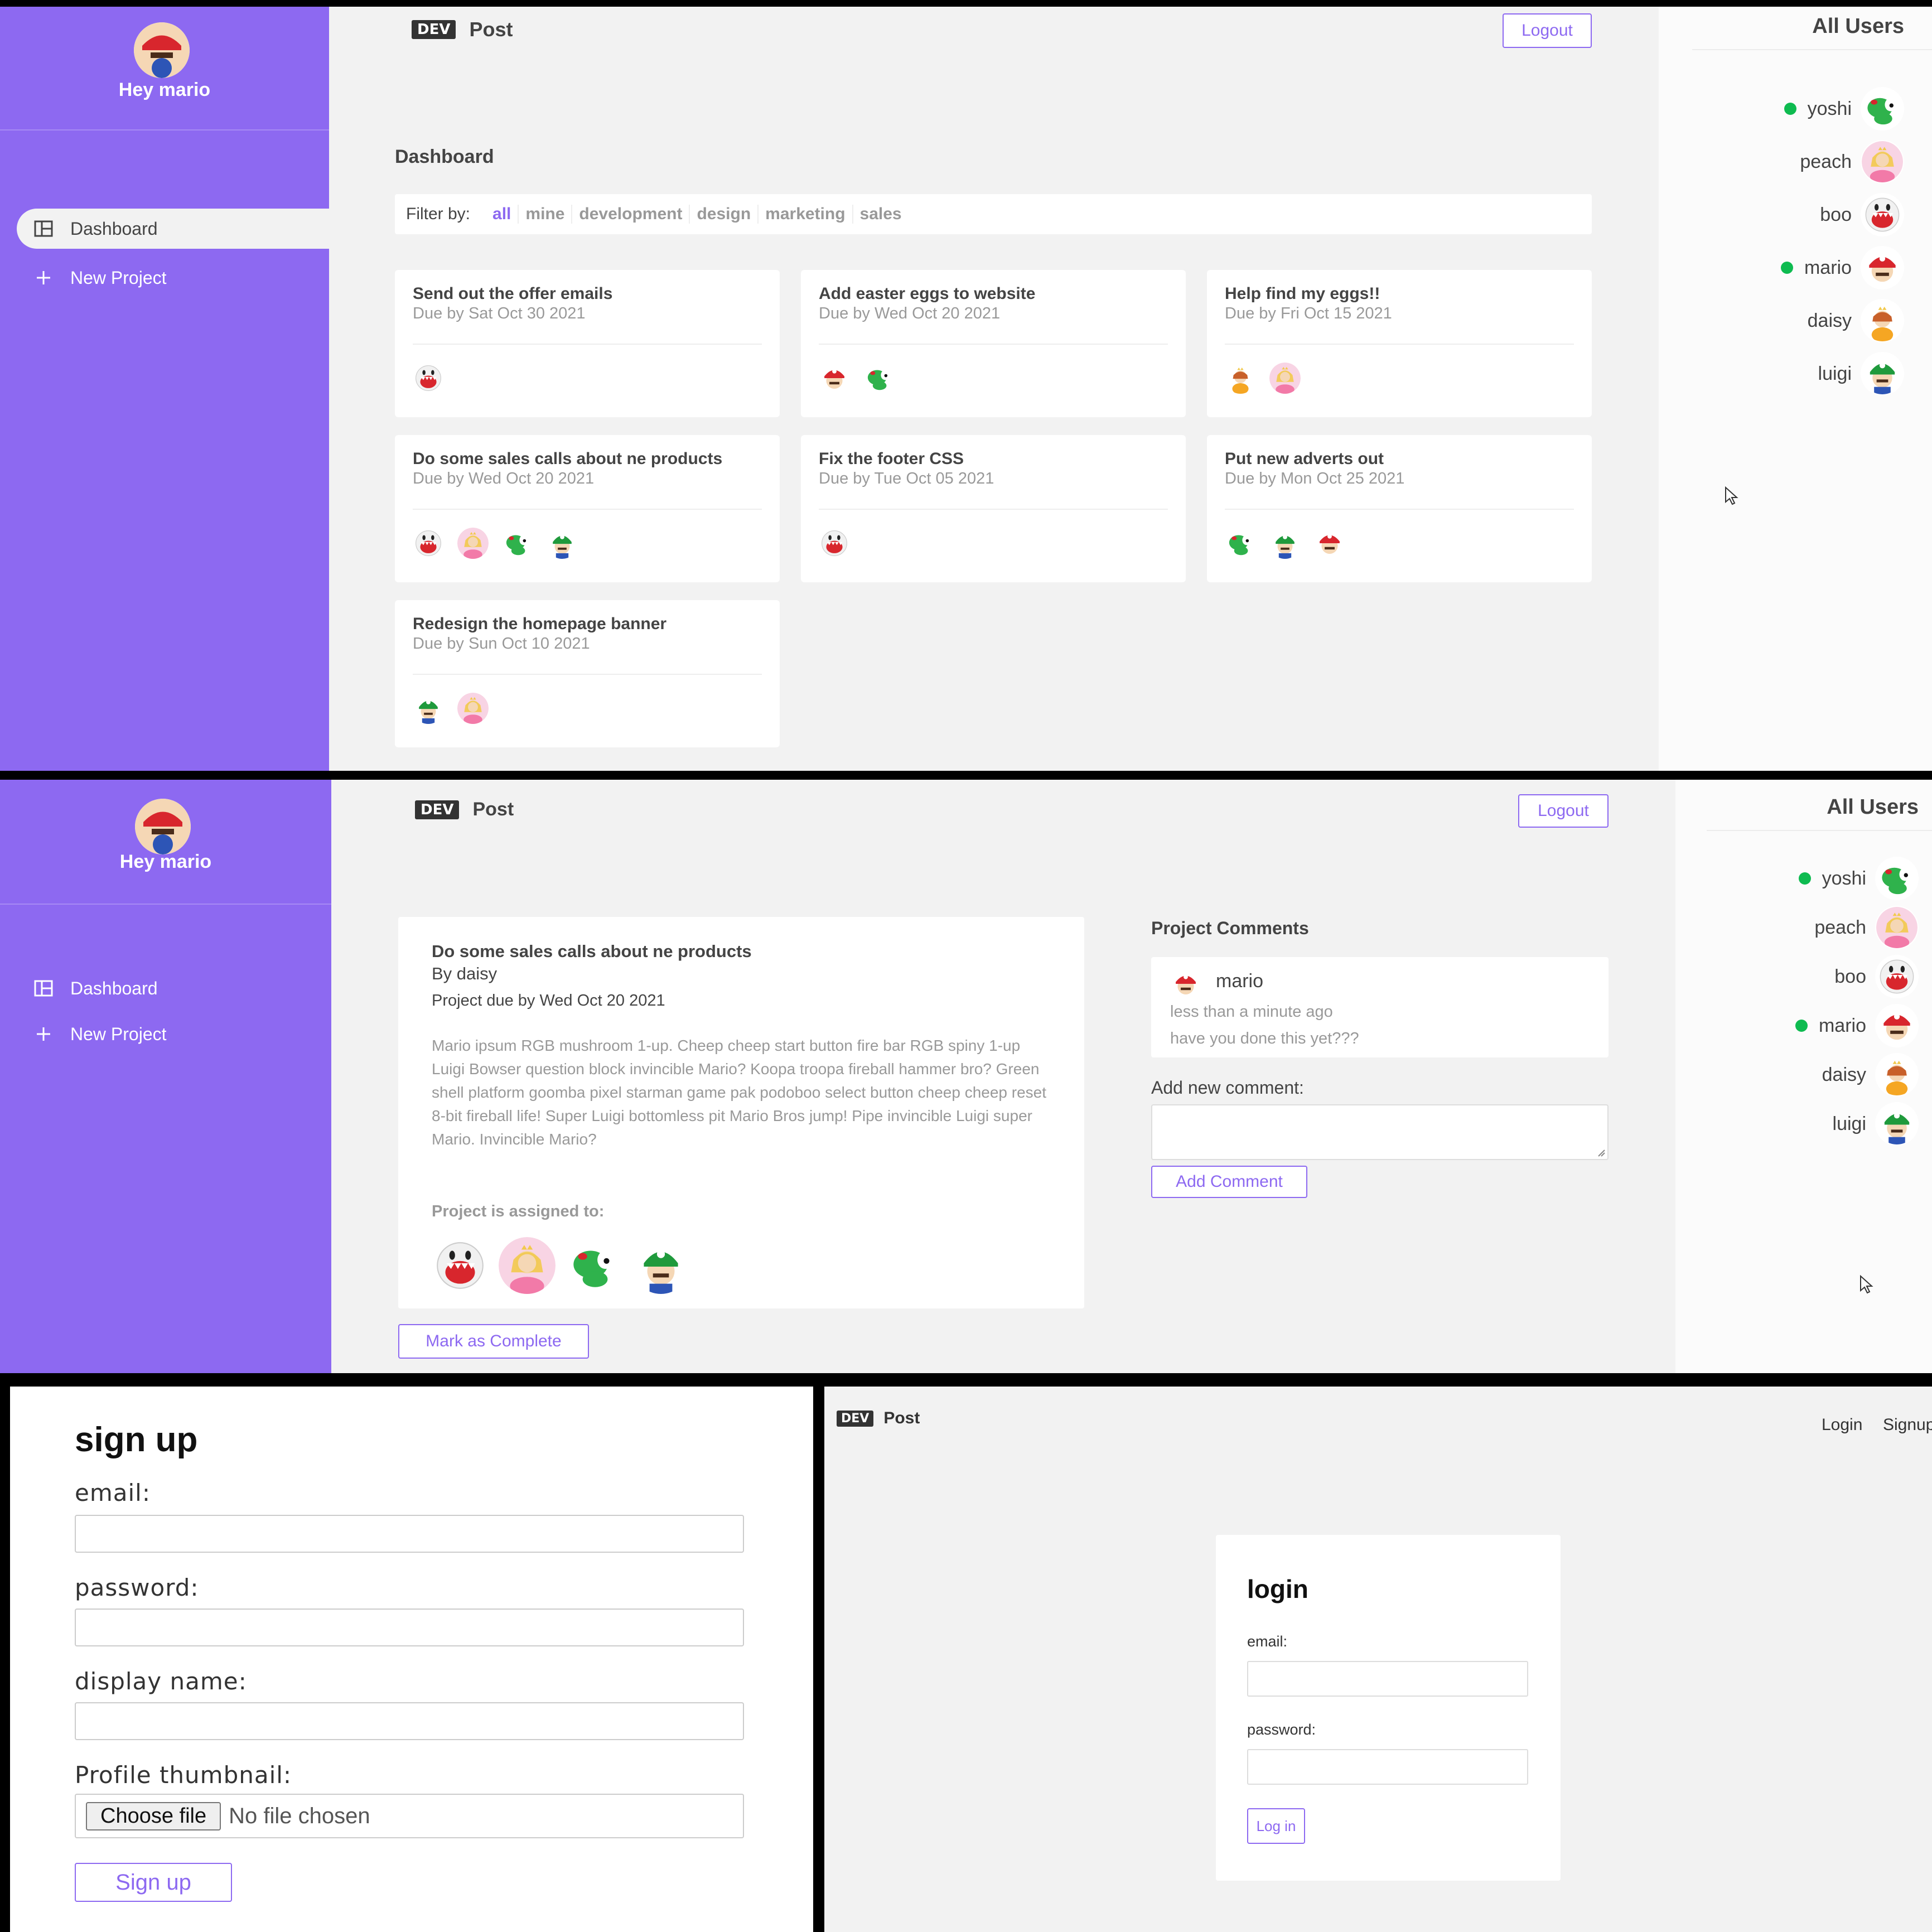 The image size is (1932, 1932). What do you see at coordinates (165, 861) in the screenshot?
I see `greeting: Hey mario` at bounding box center [165, 861].